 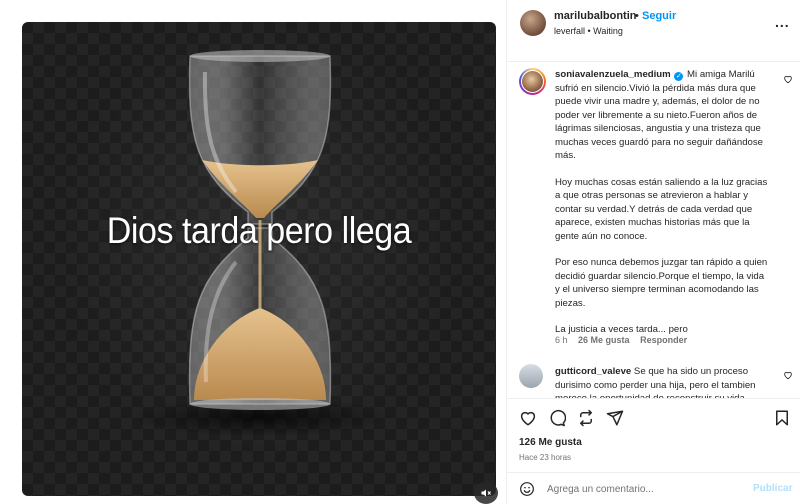 What do you see at coordinates (588, 31) in the screenshot?
I see `audio-track-label: leverfall • Waiting` at bounding box center [588, 31].